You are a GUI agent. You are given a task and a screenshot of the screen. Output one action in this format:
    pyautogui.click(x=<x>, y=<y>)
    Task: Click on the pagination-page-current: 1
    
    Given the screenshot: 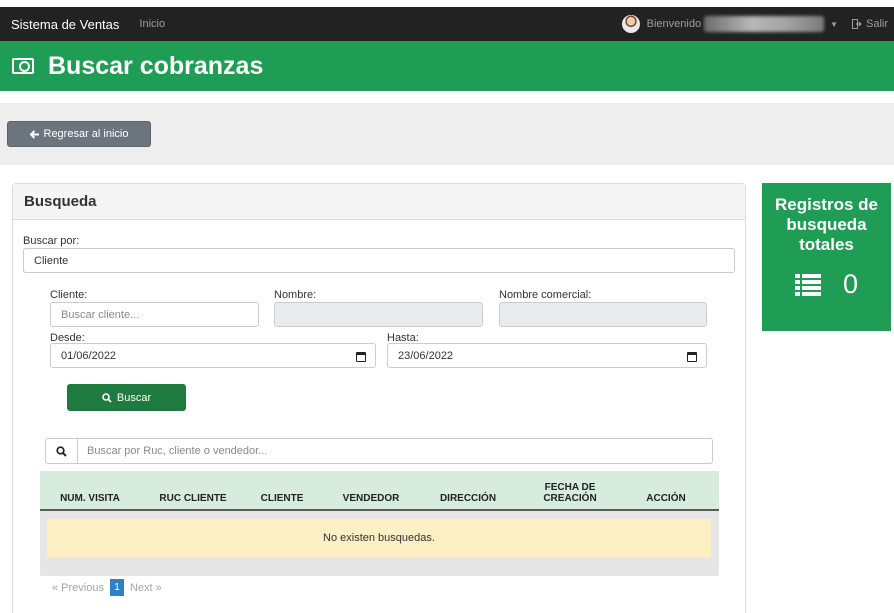 What is the action you would take?
    pyautogui.click(x=116, y=587)
    